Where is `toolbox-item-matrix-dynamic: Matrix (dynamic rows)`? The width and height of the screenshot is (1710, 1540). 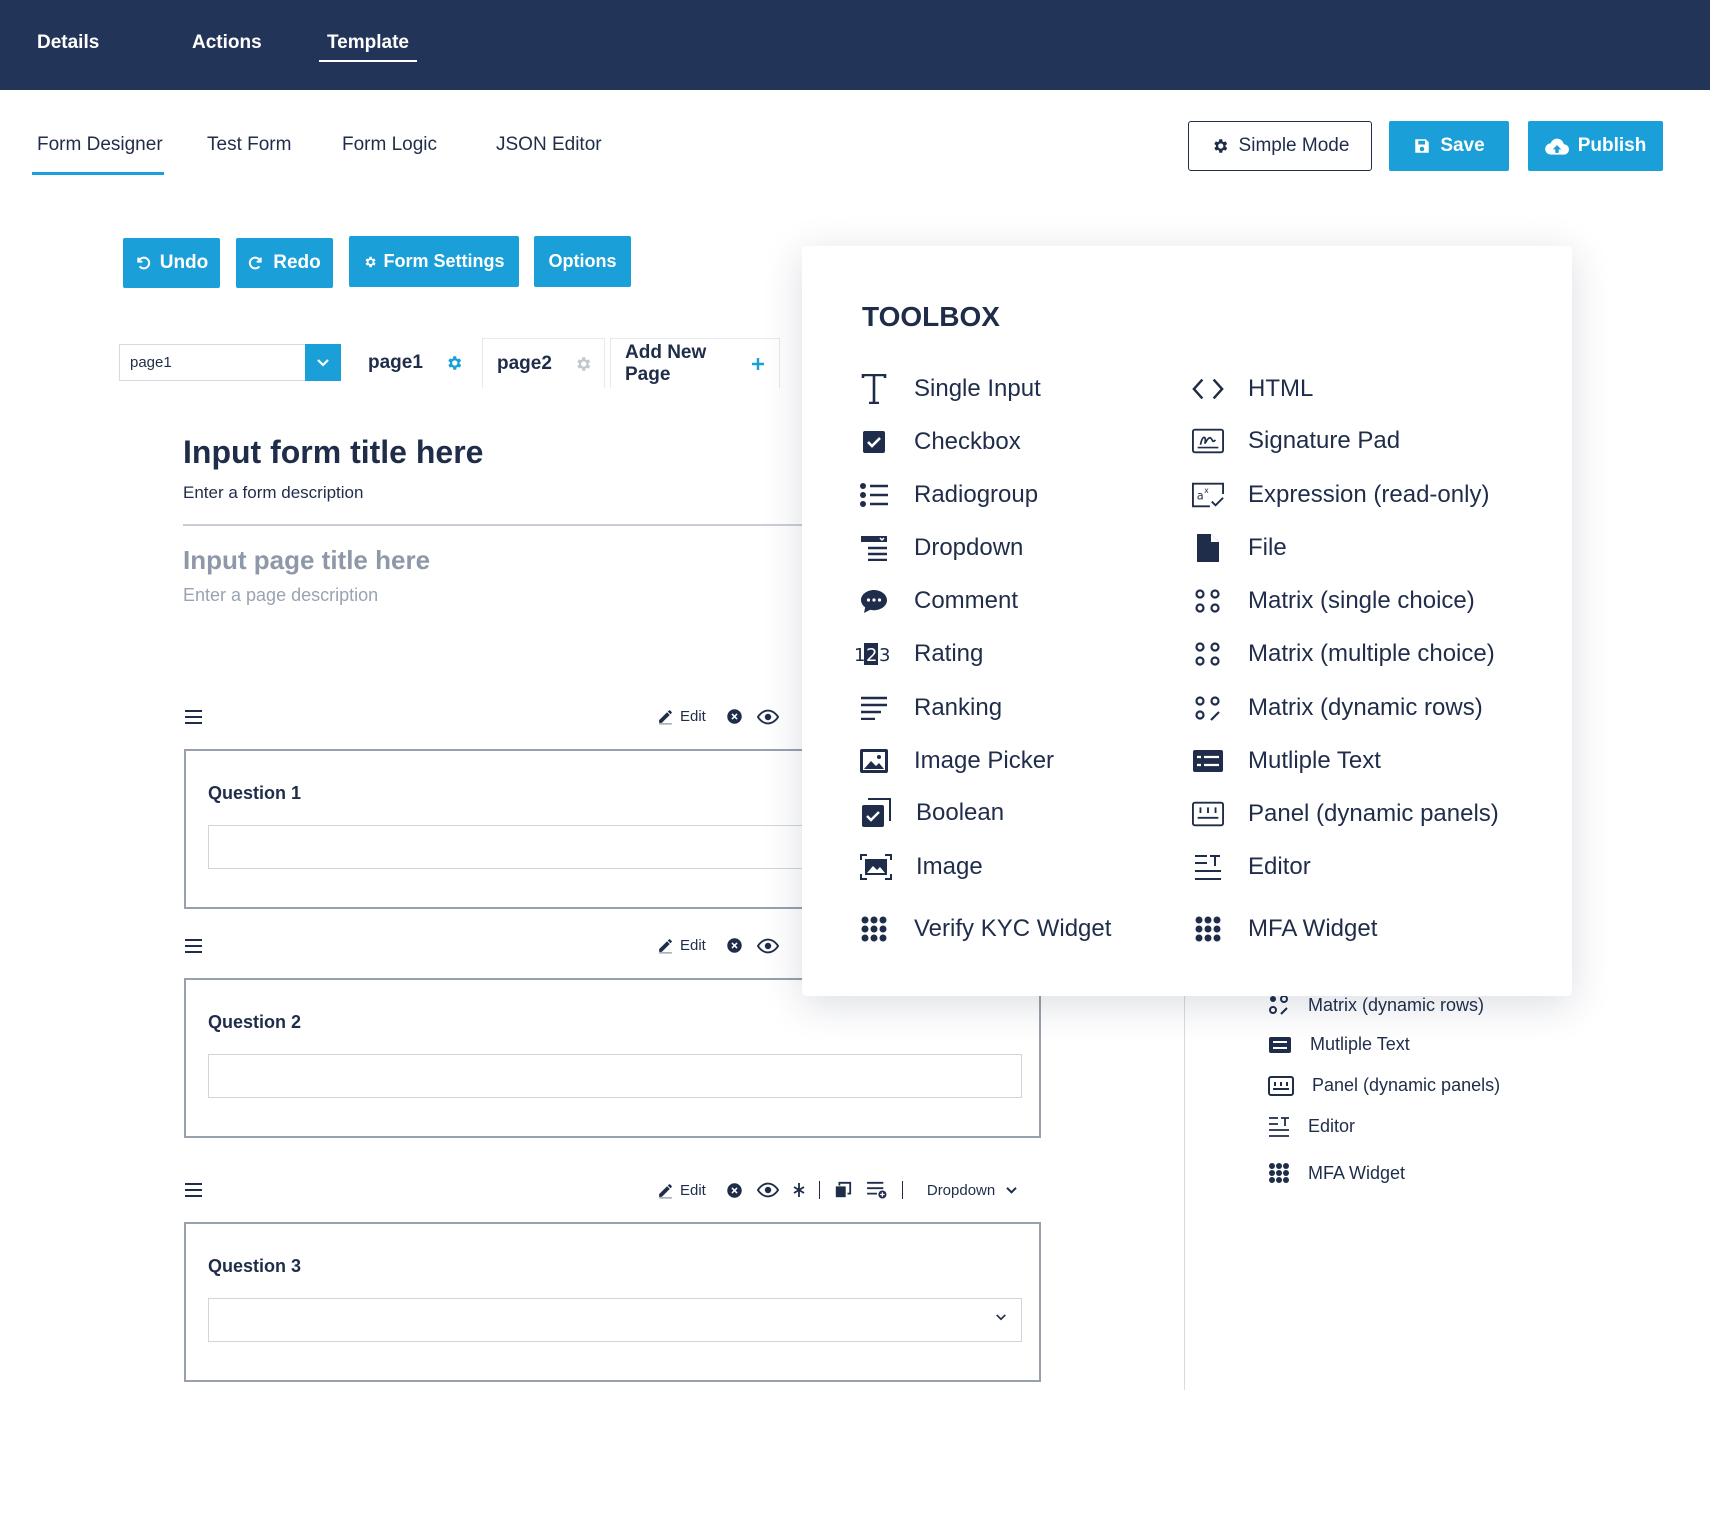 toolbox-item-matrix-dynamic: Matrix (dynamic rows) is located at coordinates (1337, 708).